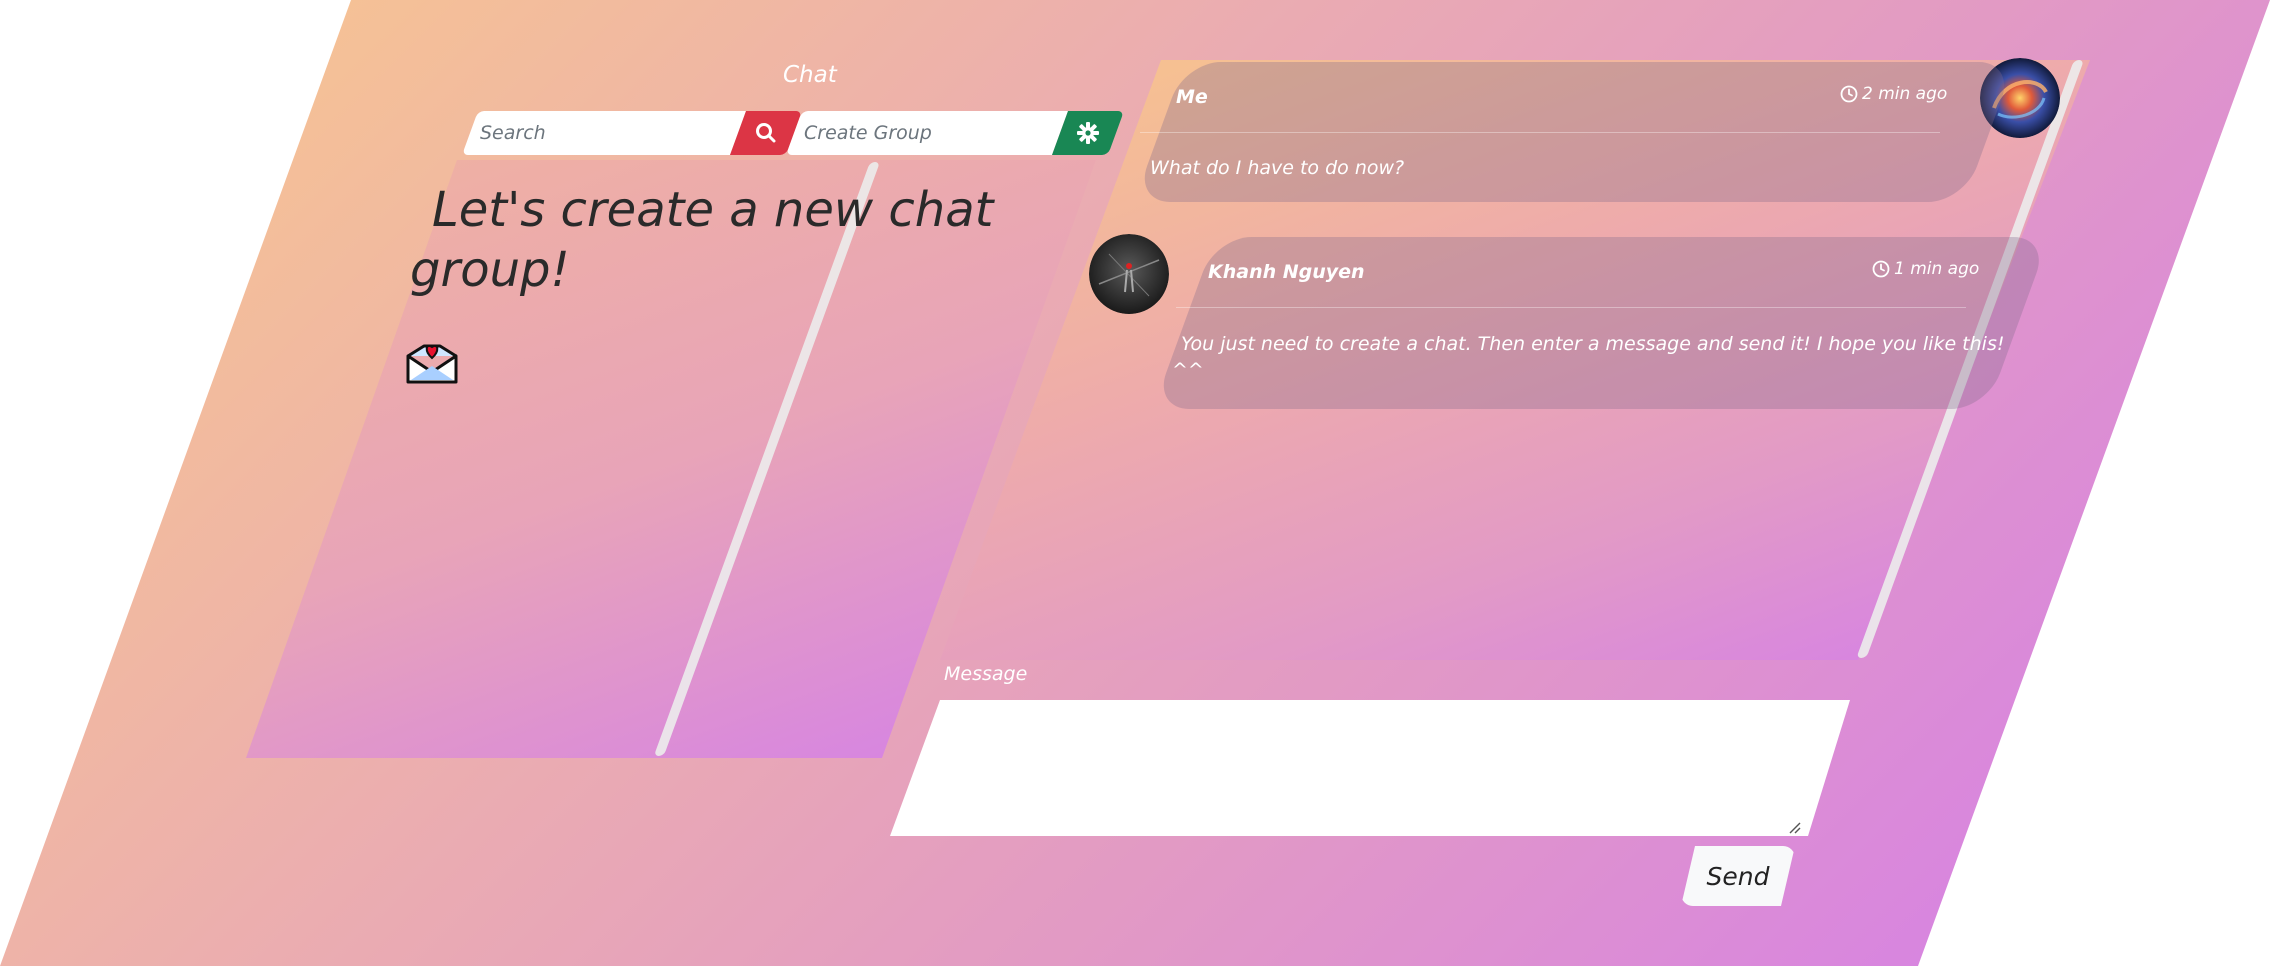  Describe the element at coordinates (490, 270) in the screenshot. I see `empty-state-title-line2: group!` at that location.